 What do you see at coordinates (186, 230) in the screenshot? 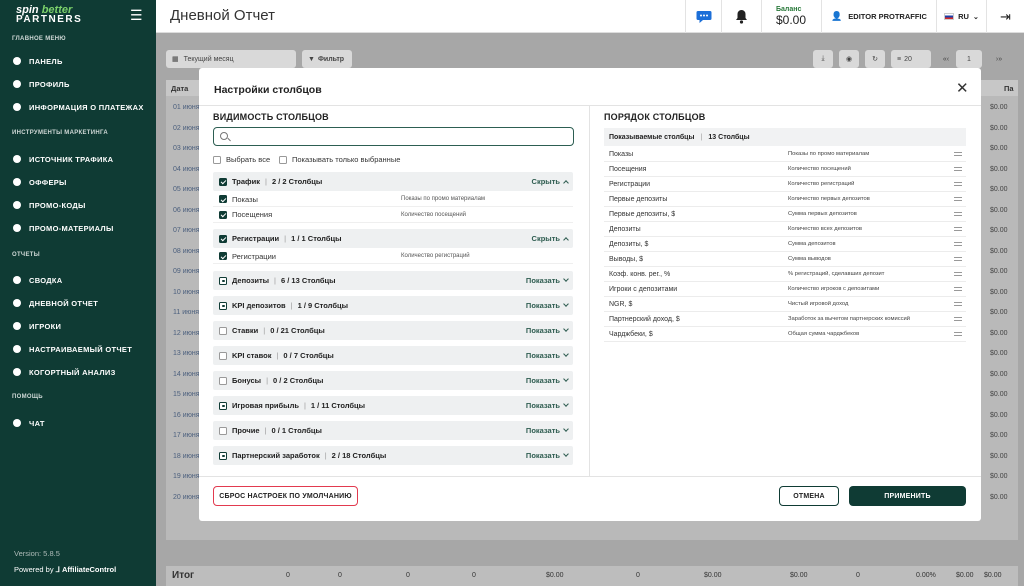
I see `table-row-date: 07 июня` at bounding box center [186, 230].